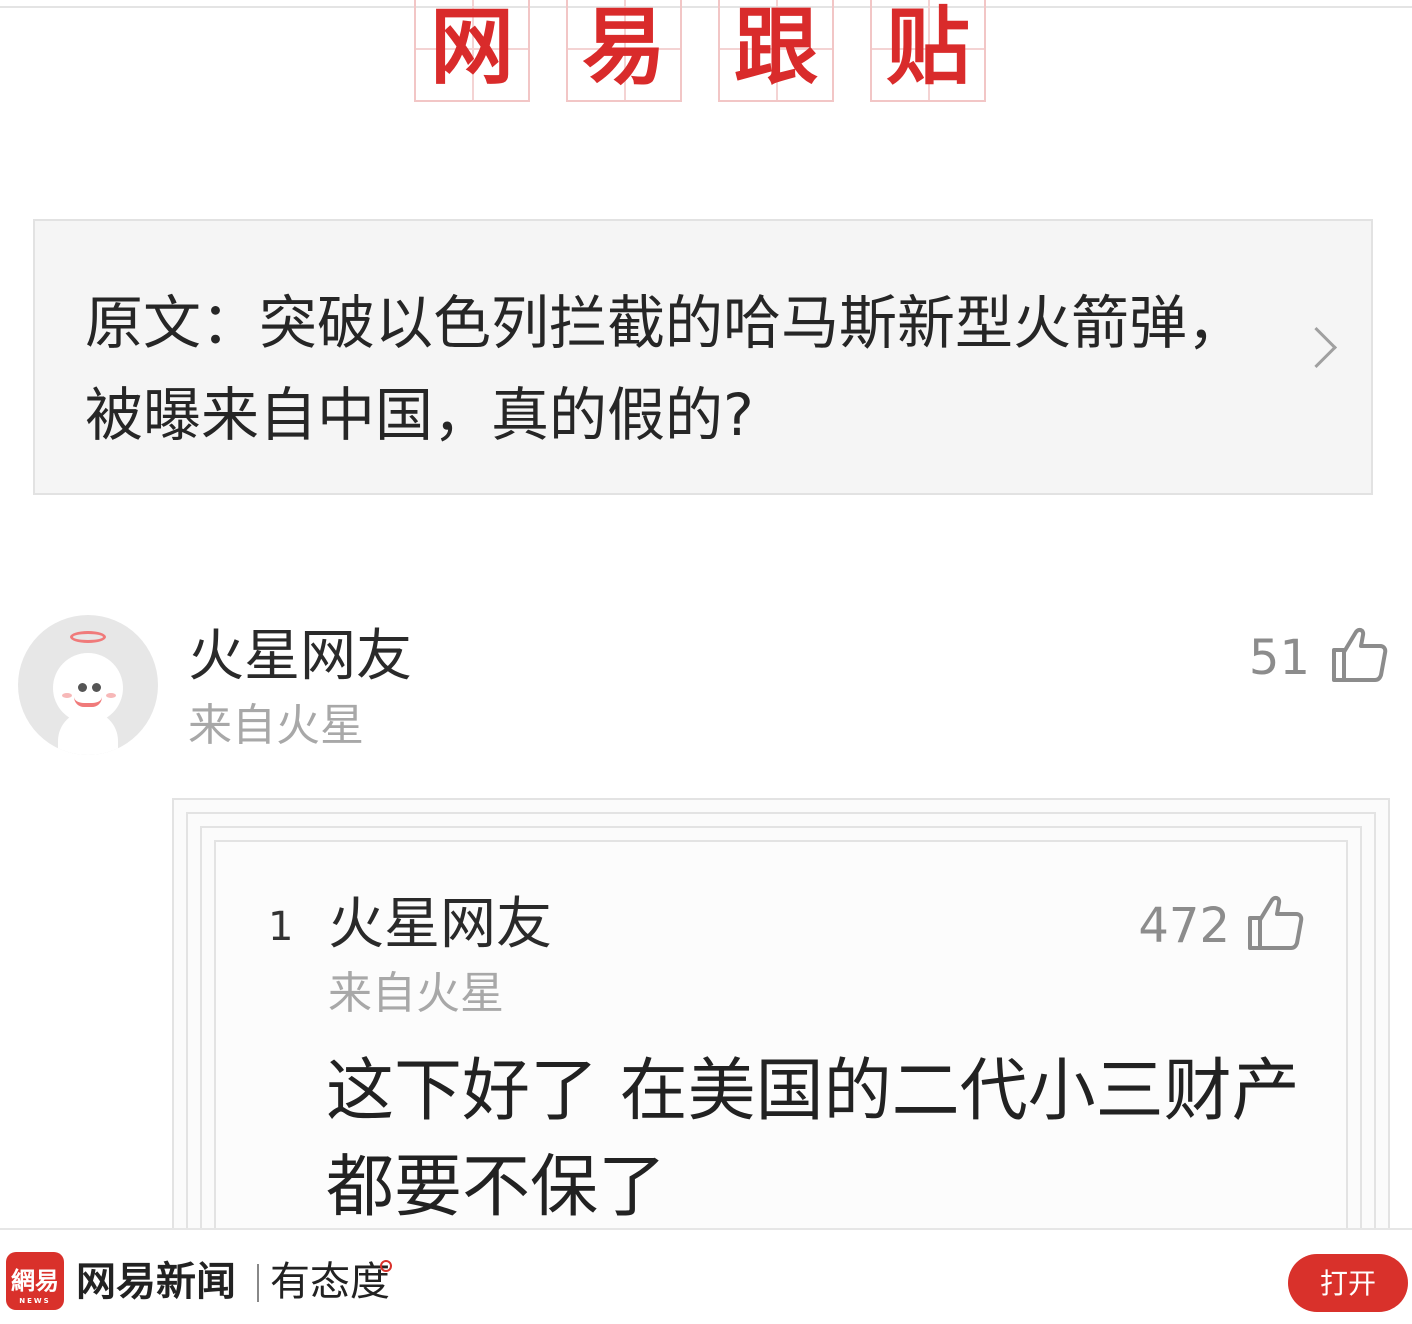 The width and height of the screenshot is (1412, 1324). What do you see at coordinates (776, 51) in the screenshot?
I see `banner-char-3: 跟` at bounding box center [776, 51].